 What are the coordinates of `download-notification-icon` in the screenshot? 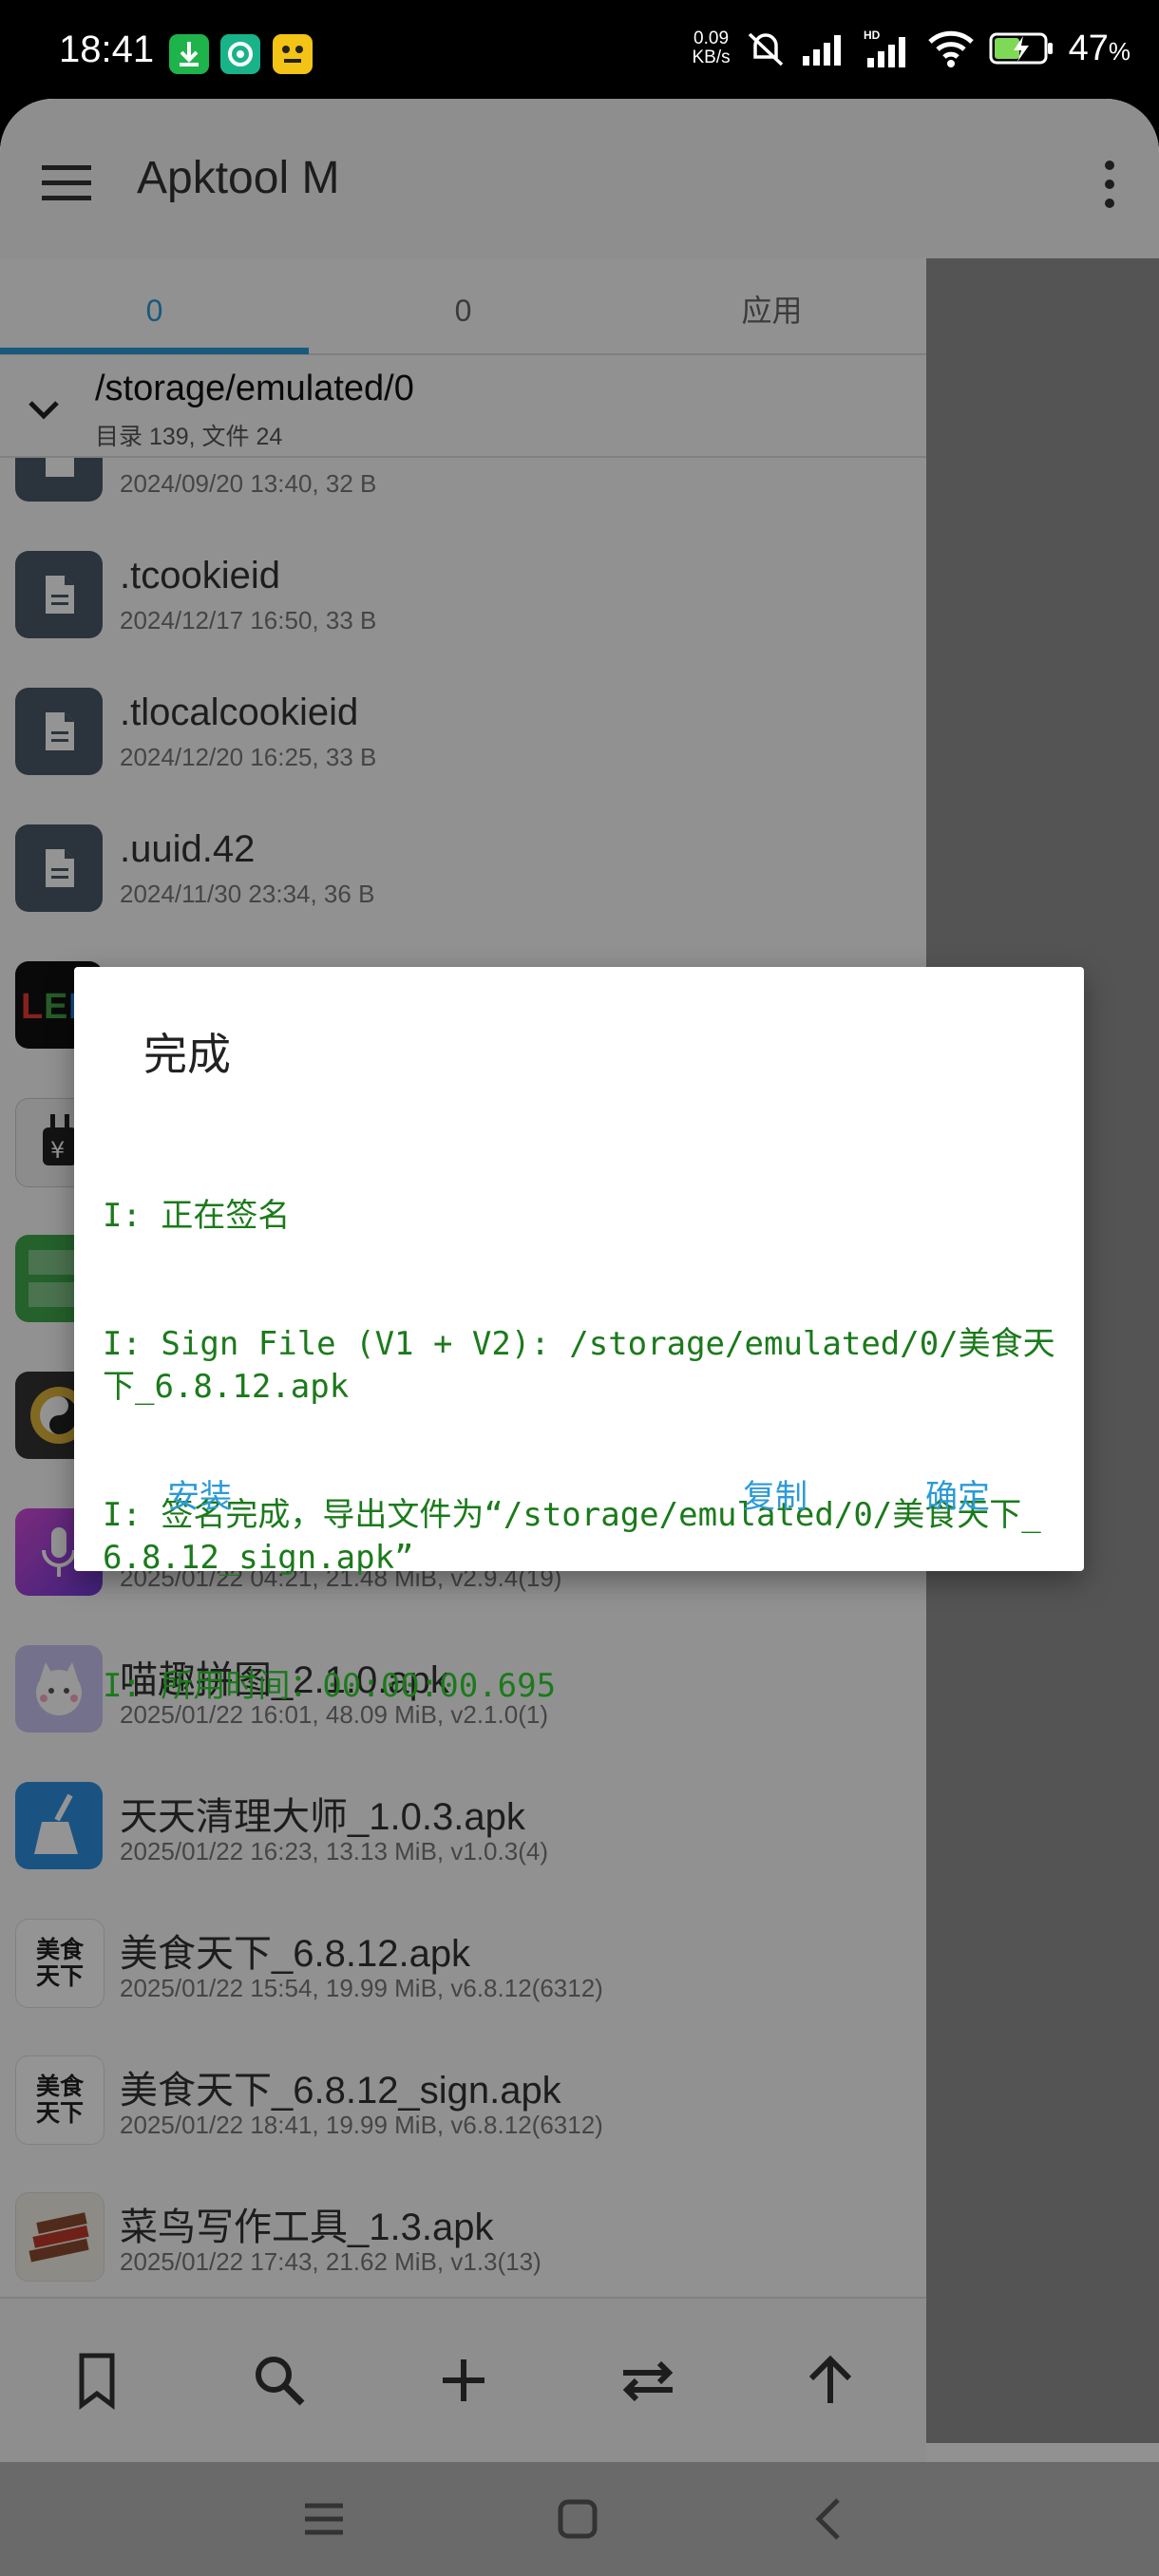 It's located at (189, 54).